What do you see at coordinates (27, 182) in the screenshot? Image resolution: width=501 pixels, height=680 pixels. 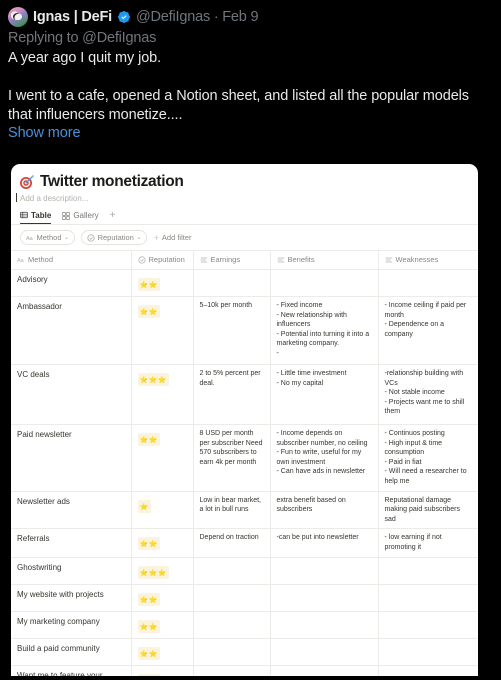 I see `direct-hit-target-emoji` at bounding box center [27, 182].